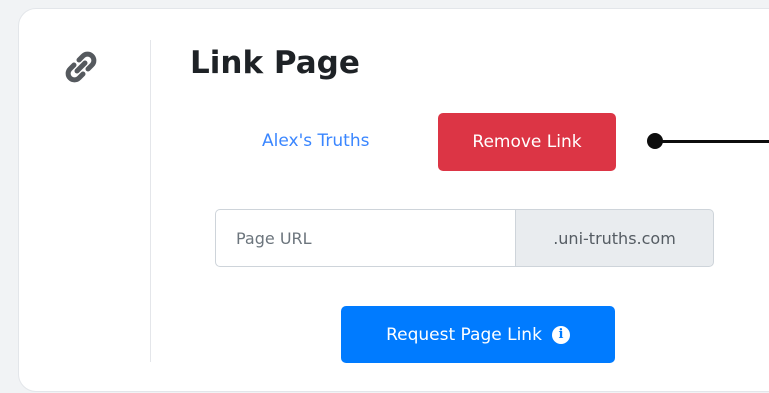 The height and width of the screenshot is (393, 769). Describe the element at coordinates (614, 238) in the screenshot. I see `domain-suffix: .uni-truths.com` at that location.